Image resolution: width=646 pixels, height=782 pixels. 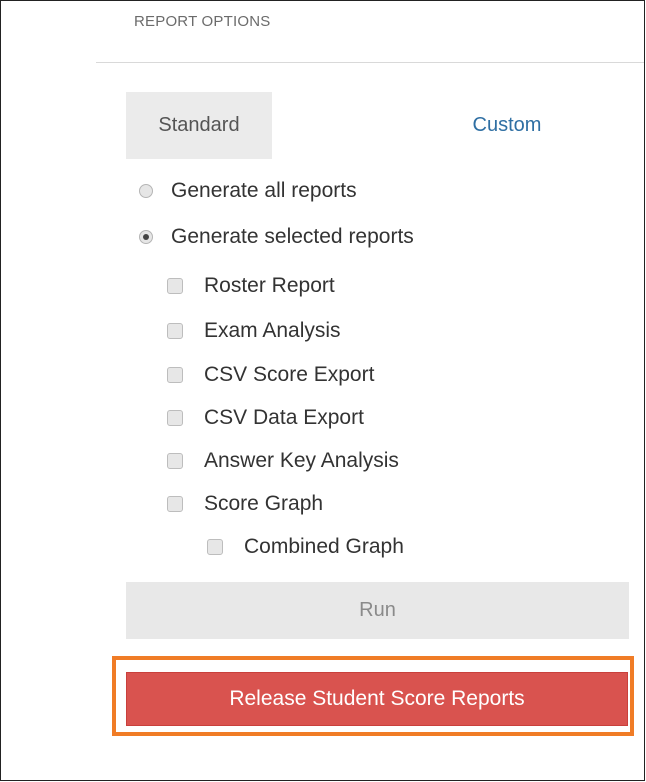 I want to click on report-checkbox-combined-graph: Combined Graph, so click(x=305, y=547).